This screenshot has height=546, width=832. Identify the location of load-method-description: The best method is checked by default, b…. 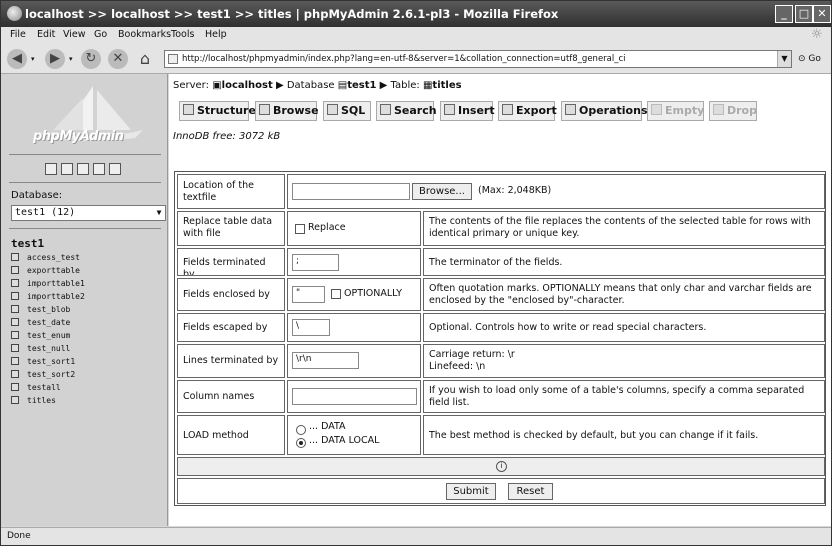
(594, 435).